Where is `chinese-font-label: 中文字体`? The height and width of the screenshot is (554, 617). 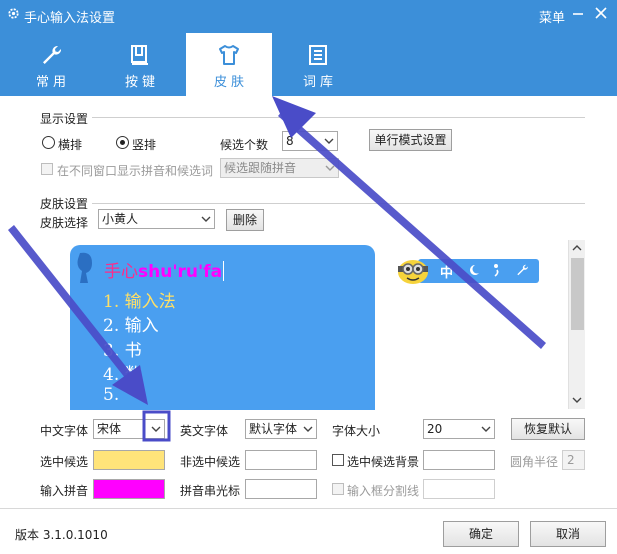
chinese-font-label: 中文字体 is located at coordinates (64, 431).